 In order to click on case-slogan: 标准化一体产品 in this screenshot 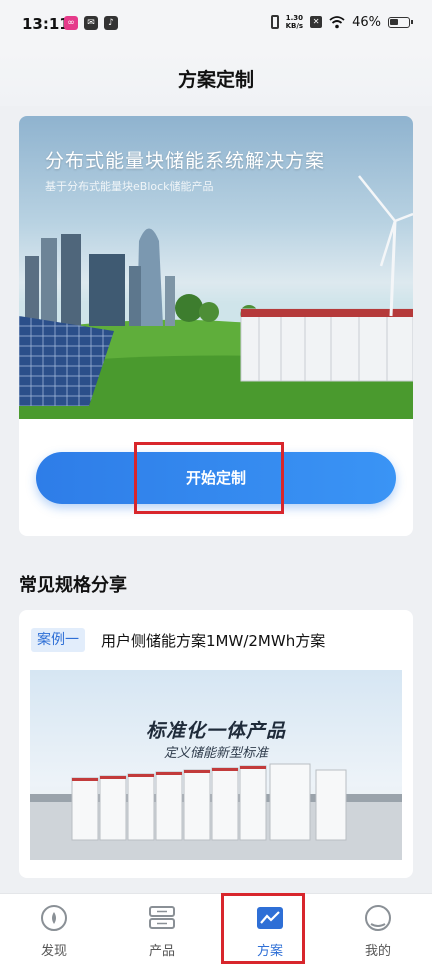, I will do `click(215, 731)`.